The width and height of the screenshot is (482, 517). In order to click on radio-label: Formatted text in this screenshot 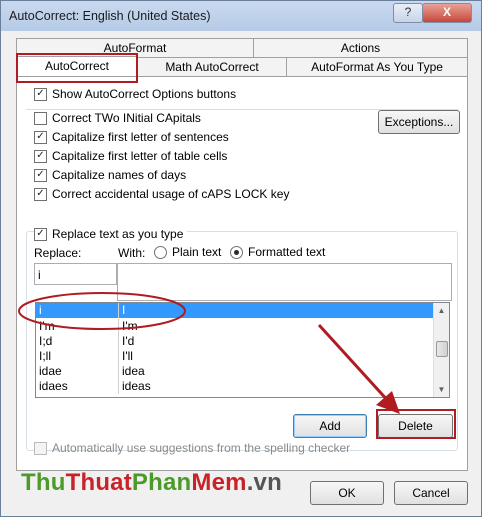, I will do `click(287, 252)`.